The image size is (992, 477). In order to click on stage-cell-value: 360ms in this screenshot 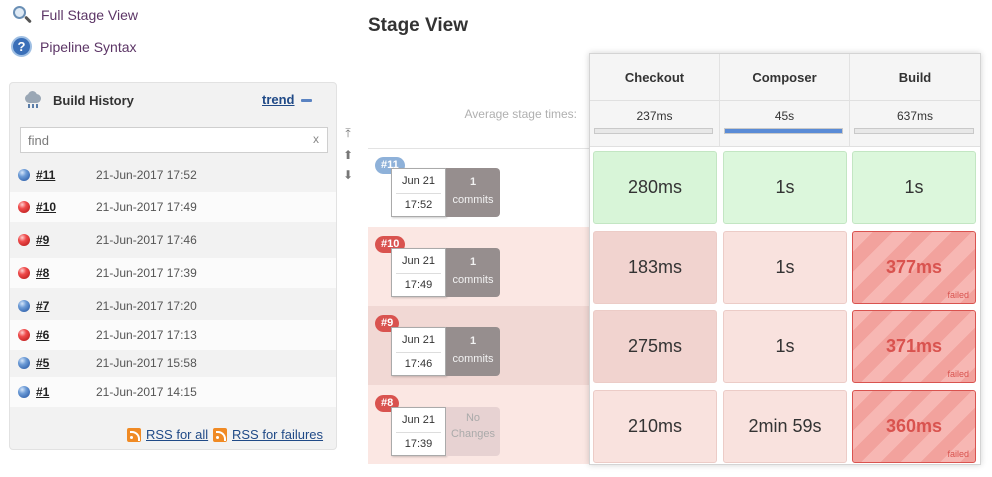, I will do `click(914, 426)`.